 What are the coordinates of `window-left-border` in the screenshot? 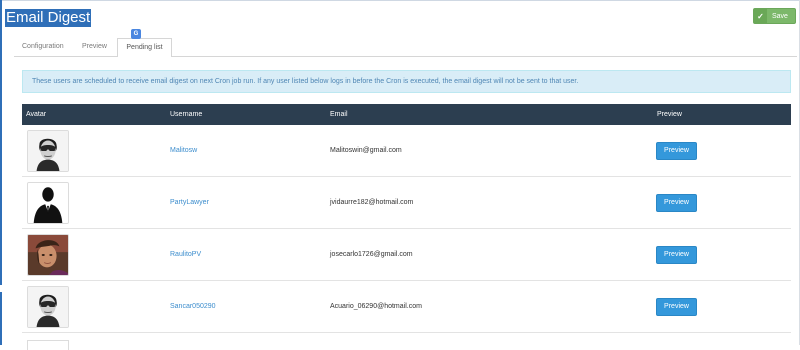 It's located at (1, 172).